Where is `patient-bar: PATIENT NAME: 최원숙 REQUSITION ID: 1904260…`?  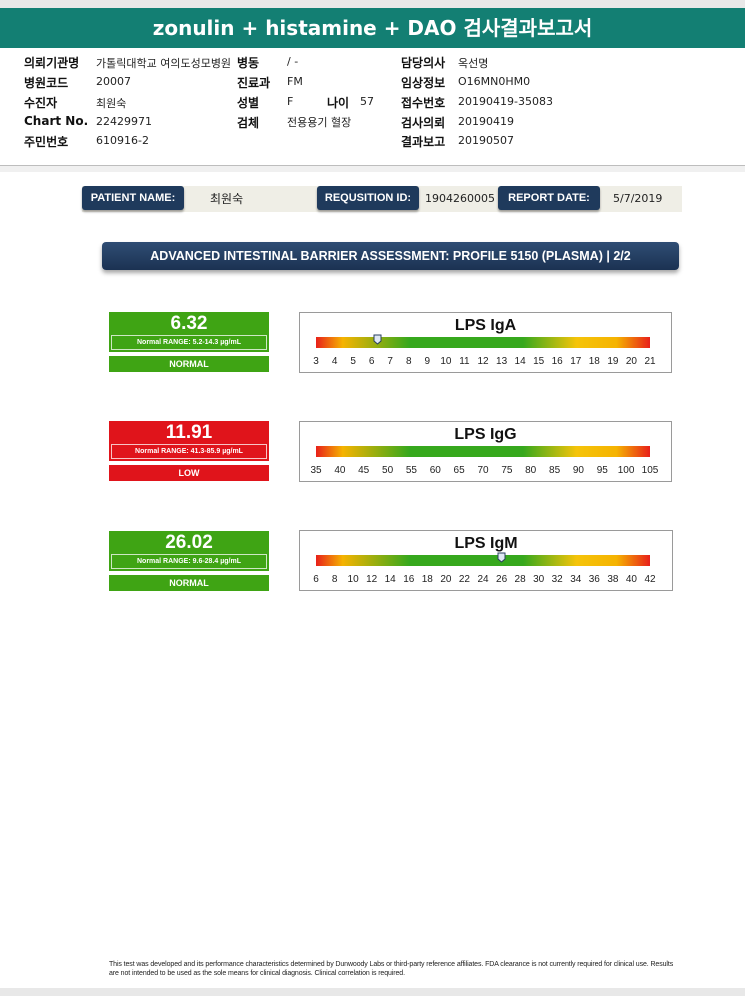
patient-bar: PATIENT NAME: 최원숙 REQUSITION ID: 1904260… is located at coordinates (382, 199).